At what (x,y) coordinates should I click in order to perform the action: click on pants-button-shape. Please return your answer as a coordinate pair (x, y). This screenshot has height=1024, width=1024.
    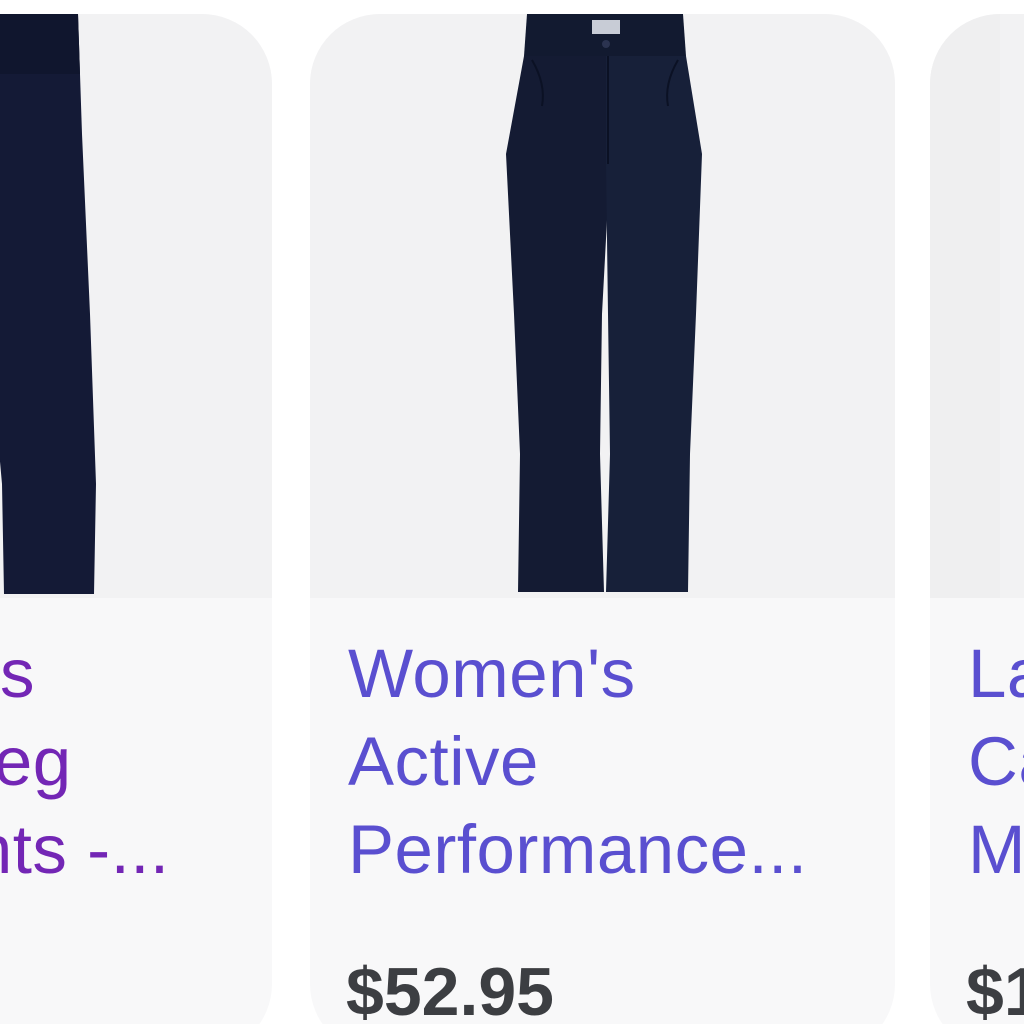
    Looking at the image, I should click on (606, 44).